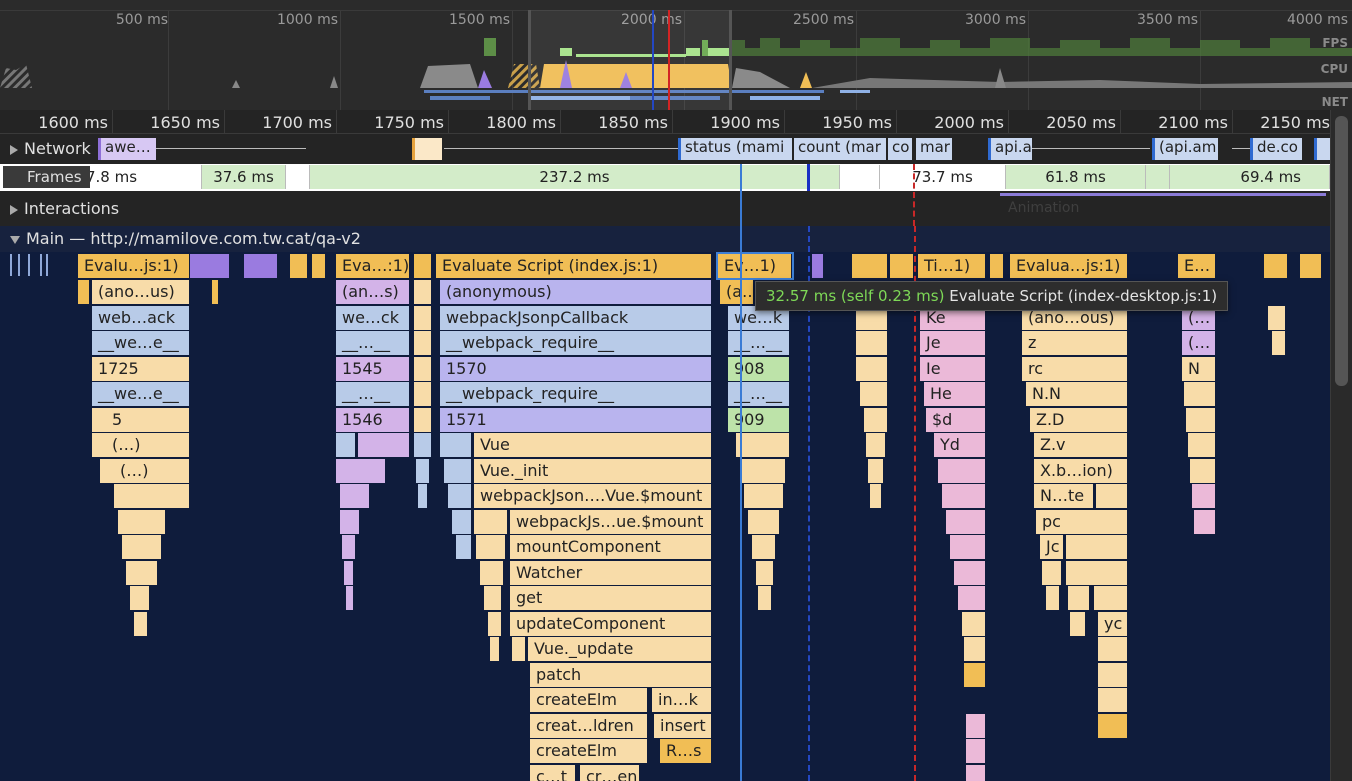 The height and width of the screenshot is (781, 1352). What do you see at coordinates (576, 292) in the screenshot?
I see `flame-event: (anonymous)` at bounding box center [576, 292].